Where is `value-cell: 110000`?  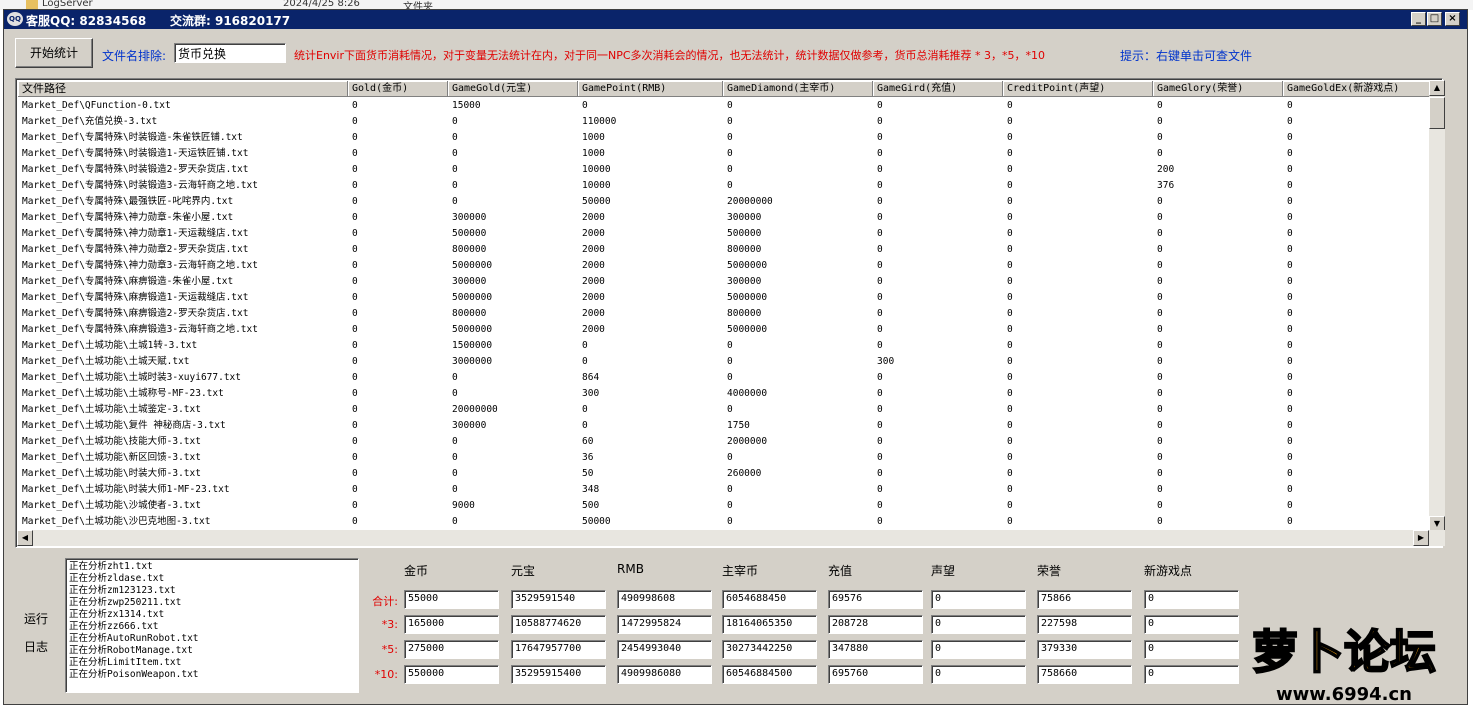
value-cell: 110000 is located at coordinates (599, 121).